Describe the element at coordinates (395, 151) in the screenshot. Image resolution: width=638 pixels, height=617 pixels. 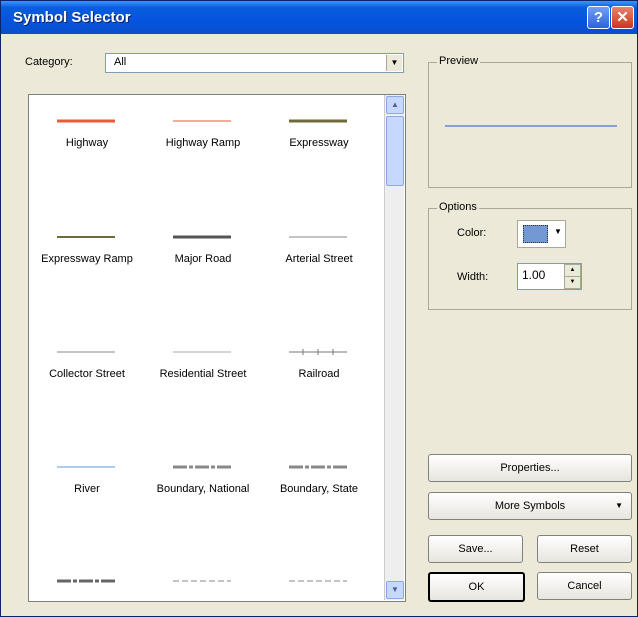
I see `scrollbar-thumb` at that location.